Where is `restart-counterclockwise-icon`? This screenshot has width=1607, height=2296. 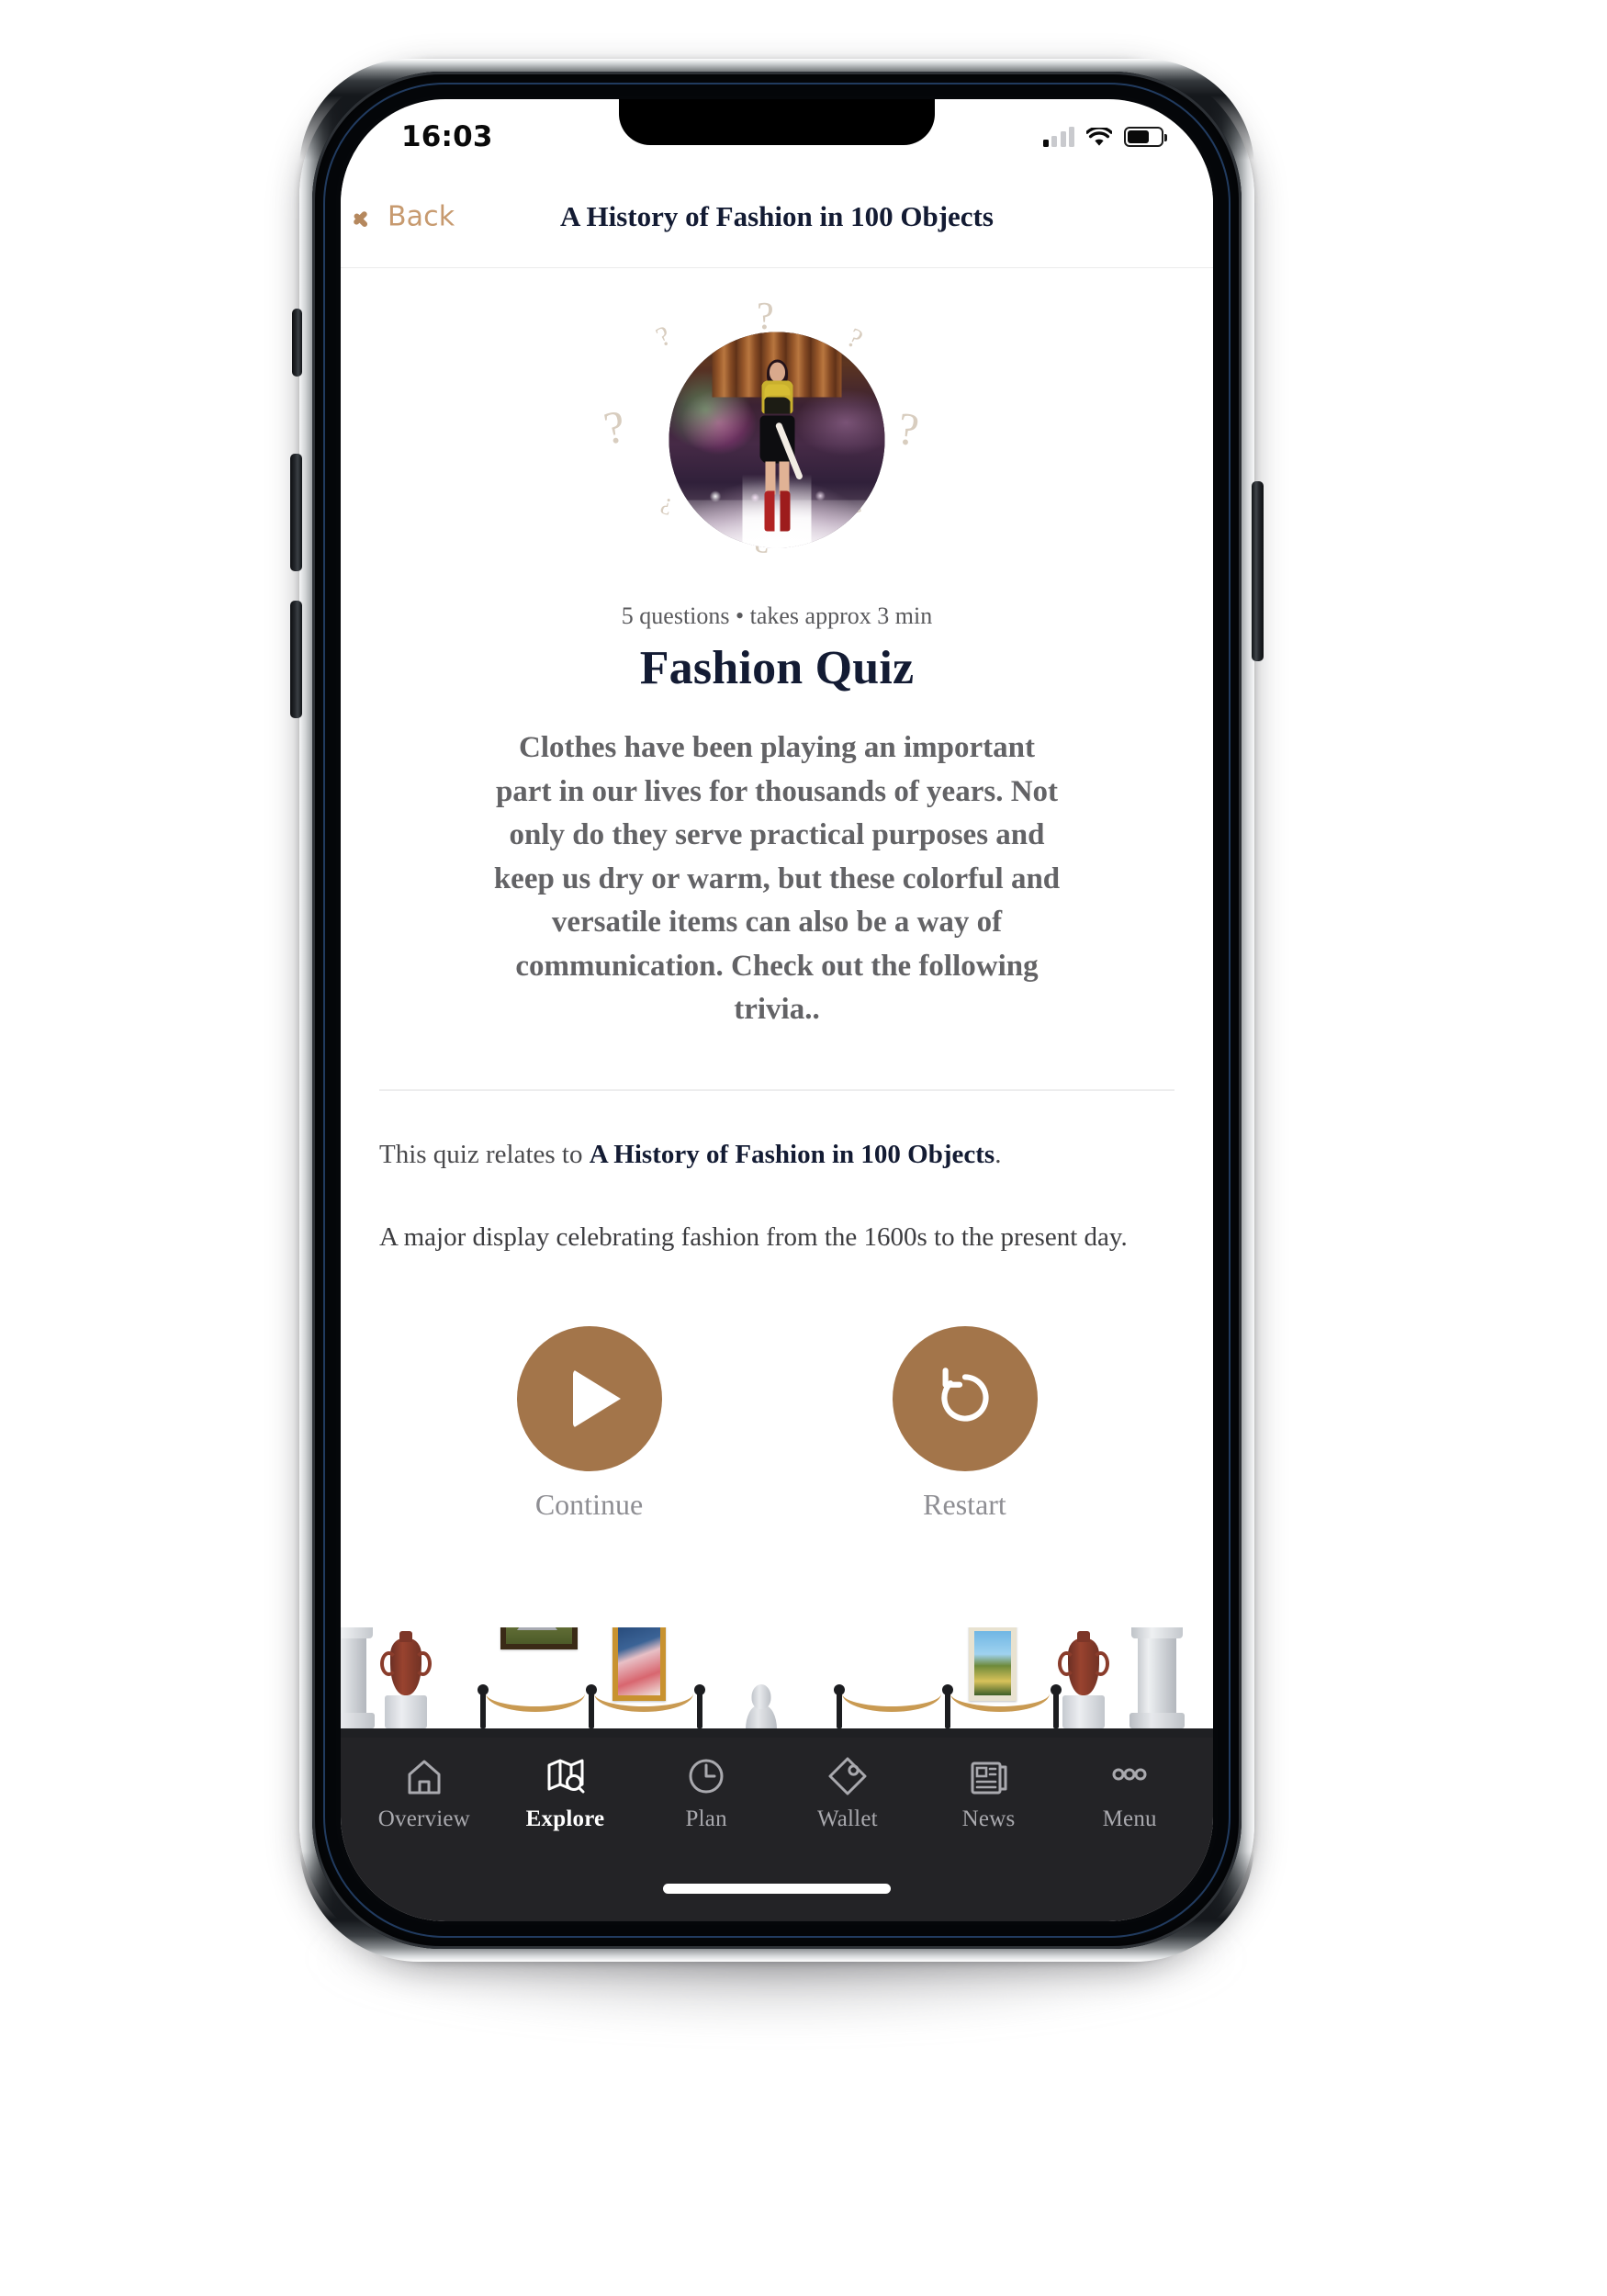 restart-counterclockwise-icon is located at coordinates (965, 1399).